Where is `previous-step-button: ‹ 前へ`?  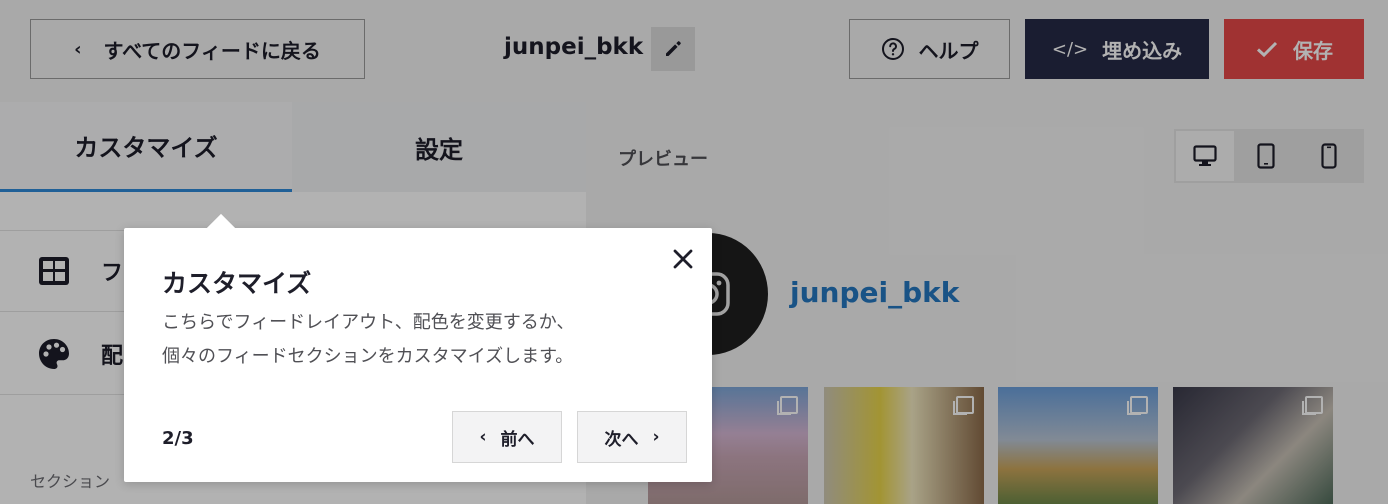 previous-step-button: ‹ 前へ is located at coordinates (507, 437).